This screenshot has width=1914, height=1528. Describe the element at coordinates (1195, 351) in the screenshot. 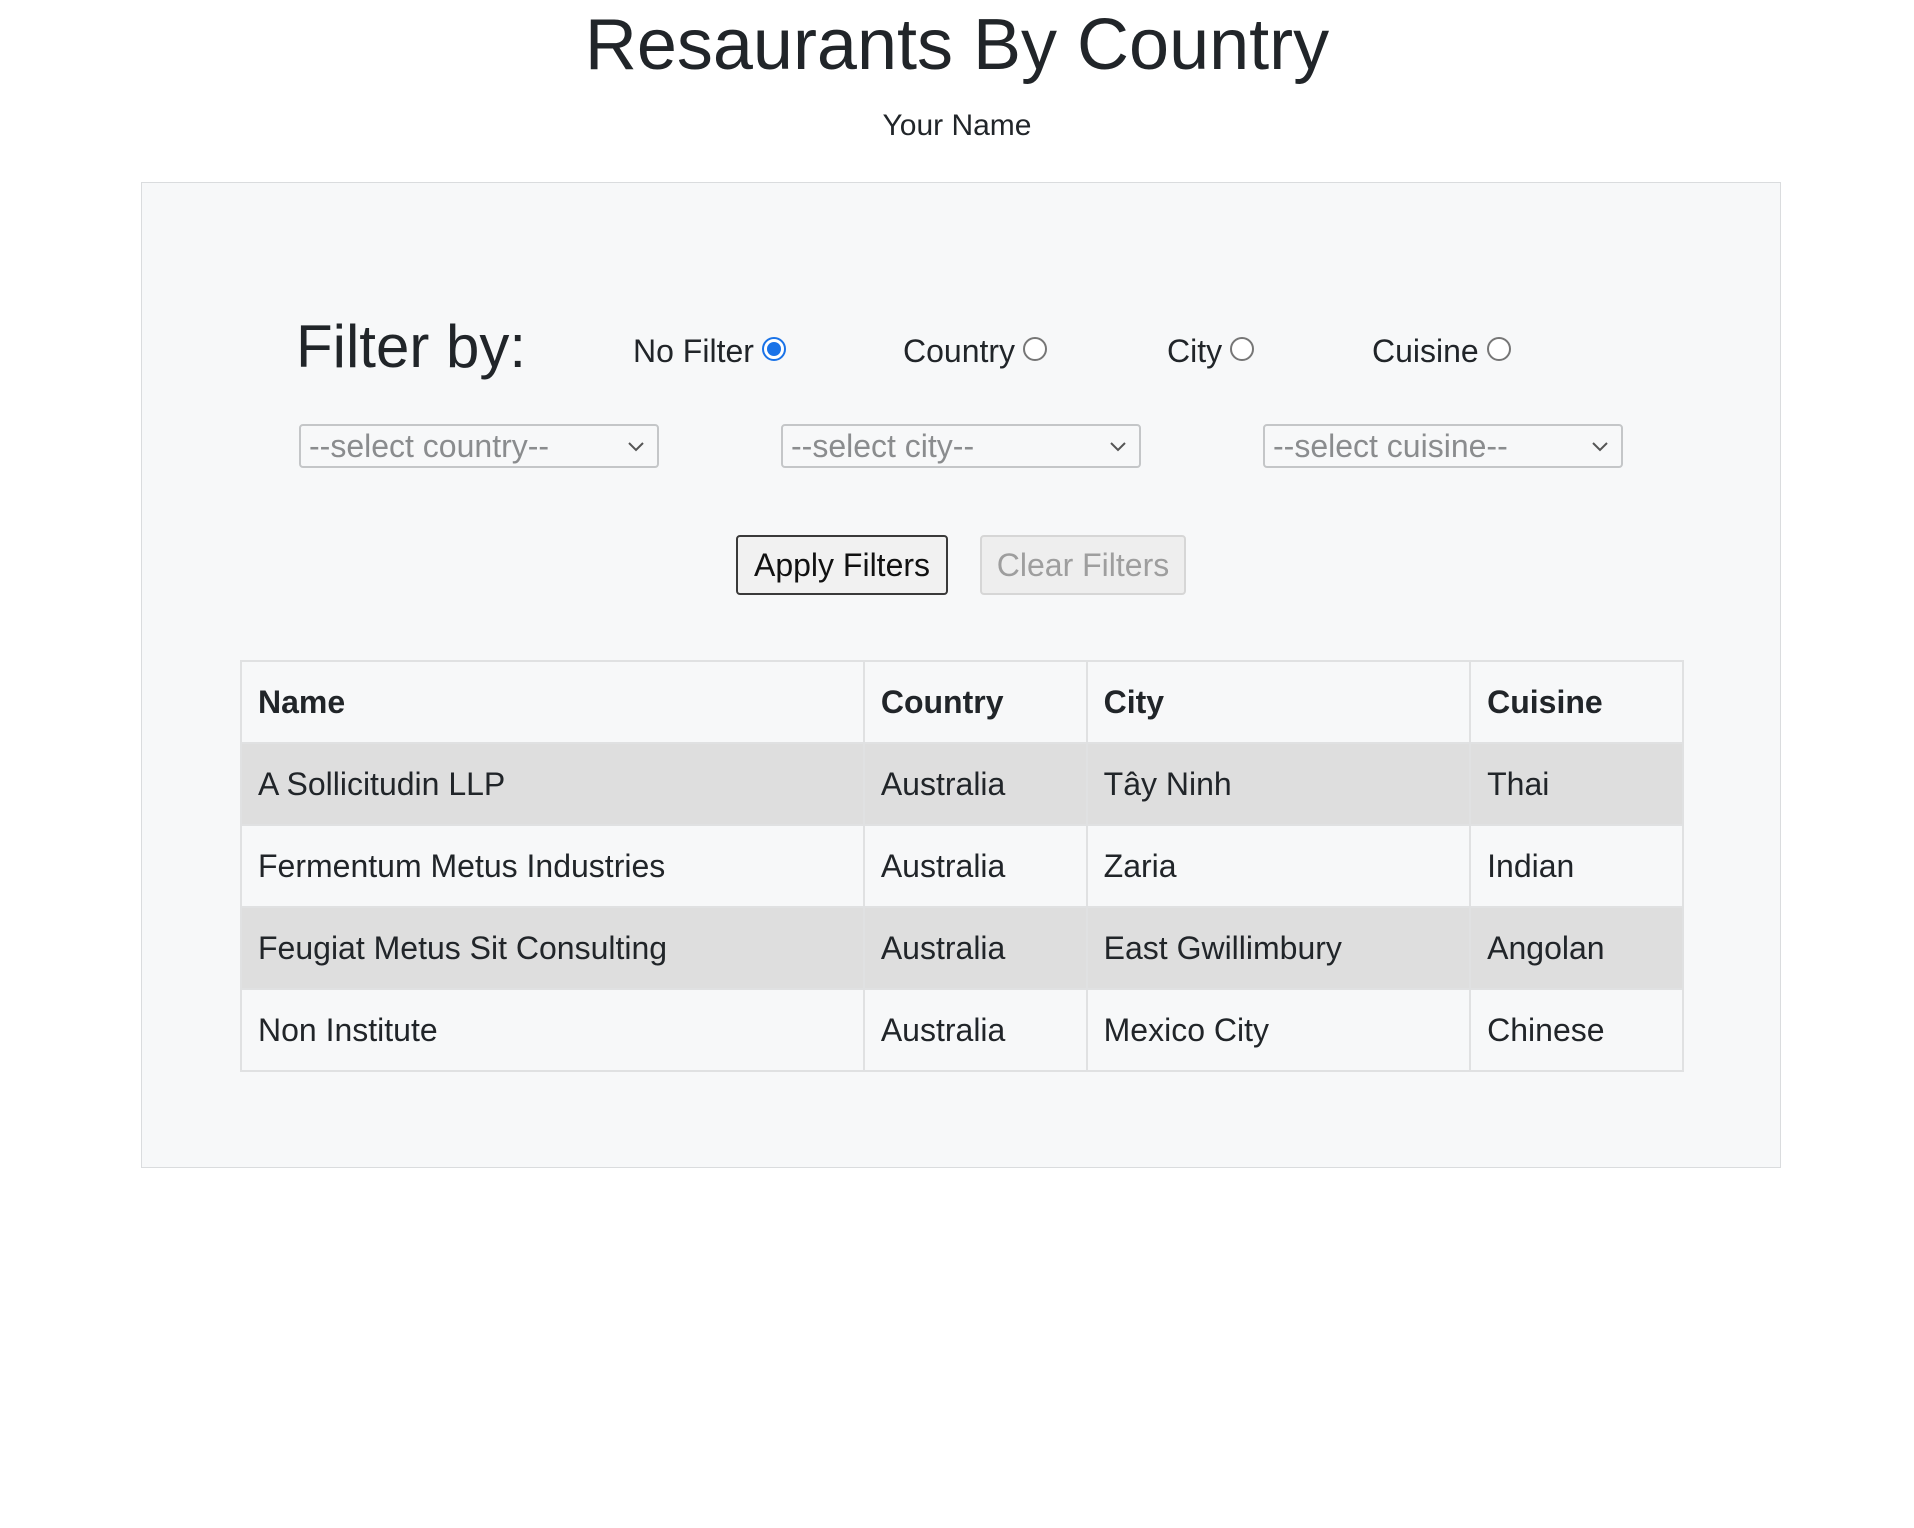

I see `radio-city-label: City` at that location.